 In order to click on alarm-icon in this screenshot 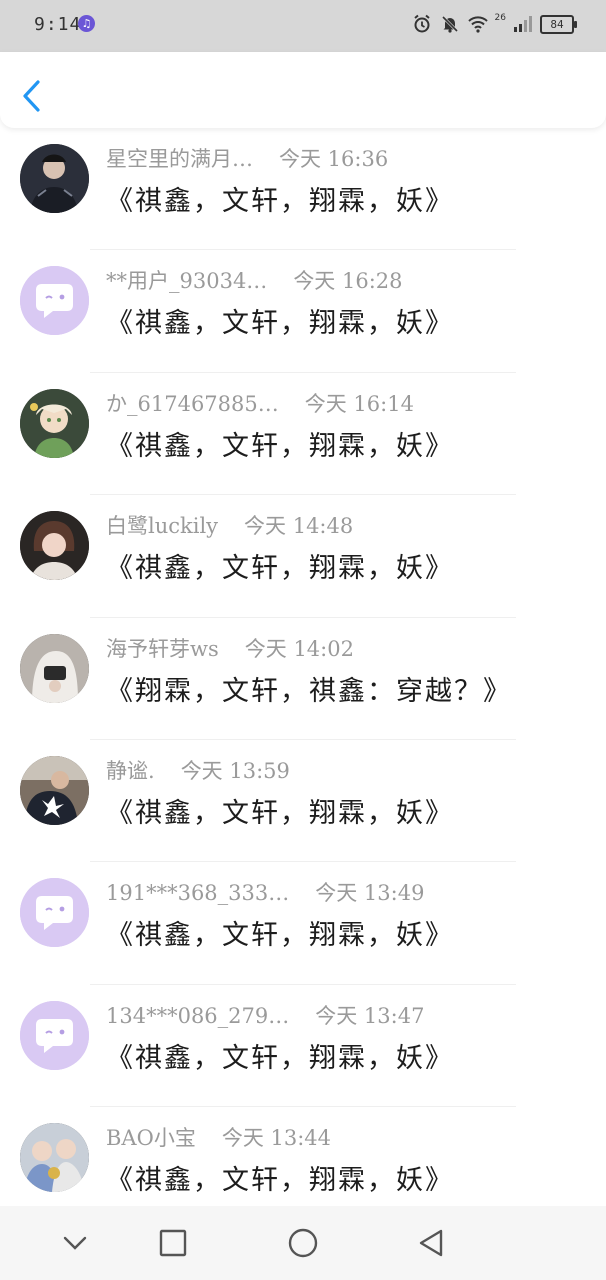, I will do `click(422, 24)`.